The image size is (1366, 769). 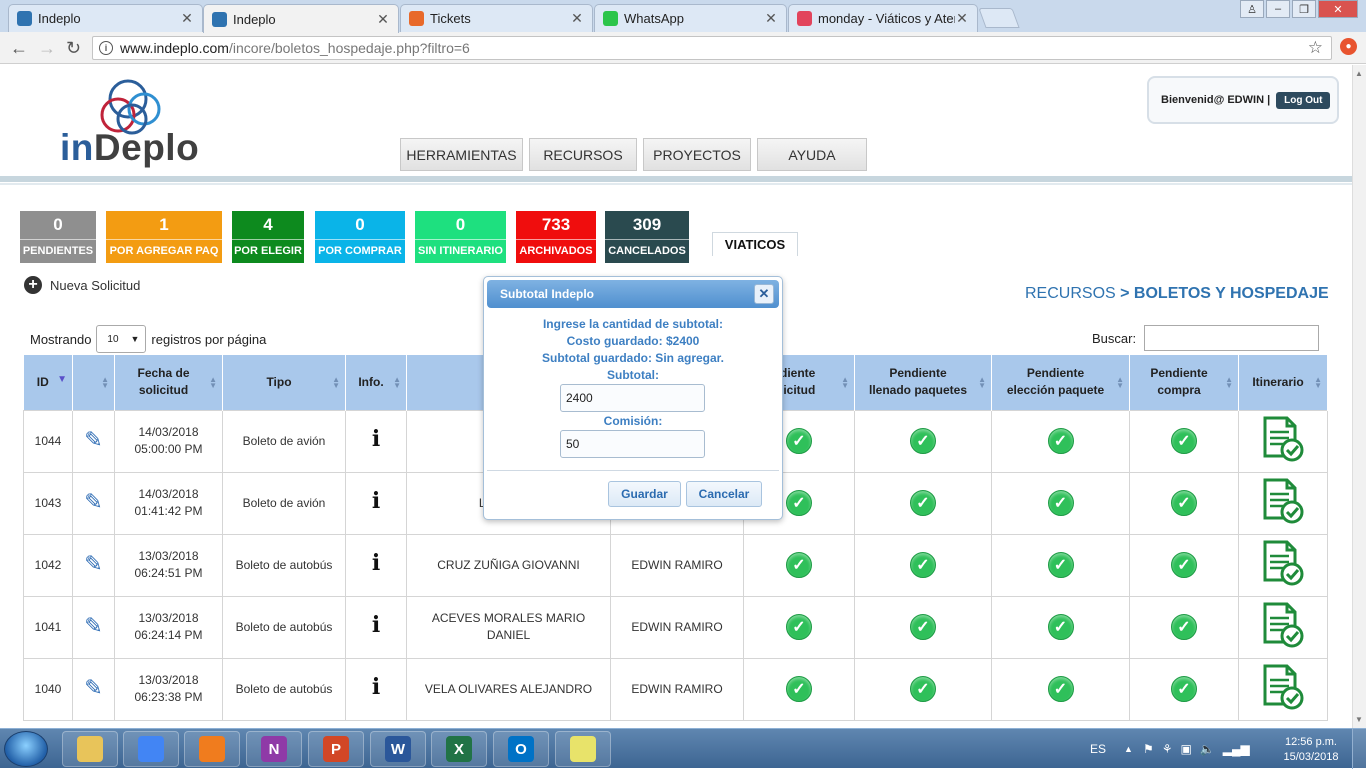 What do you see at coordinates (764, 294) in the screenshot?
I see `close-icon: ✕` at bounding box center [764, 294].